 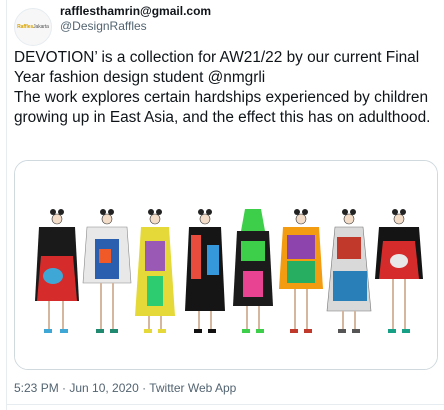 What do you see at coordinates (225, 404) in the screenshot?
I see `tweet-divider` at bounding box center [225, 404].